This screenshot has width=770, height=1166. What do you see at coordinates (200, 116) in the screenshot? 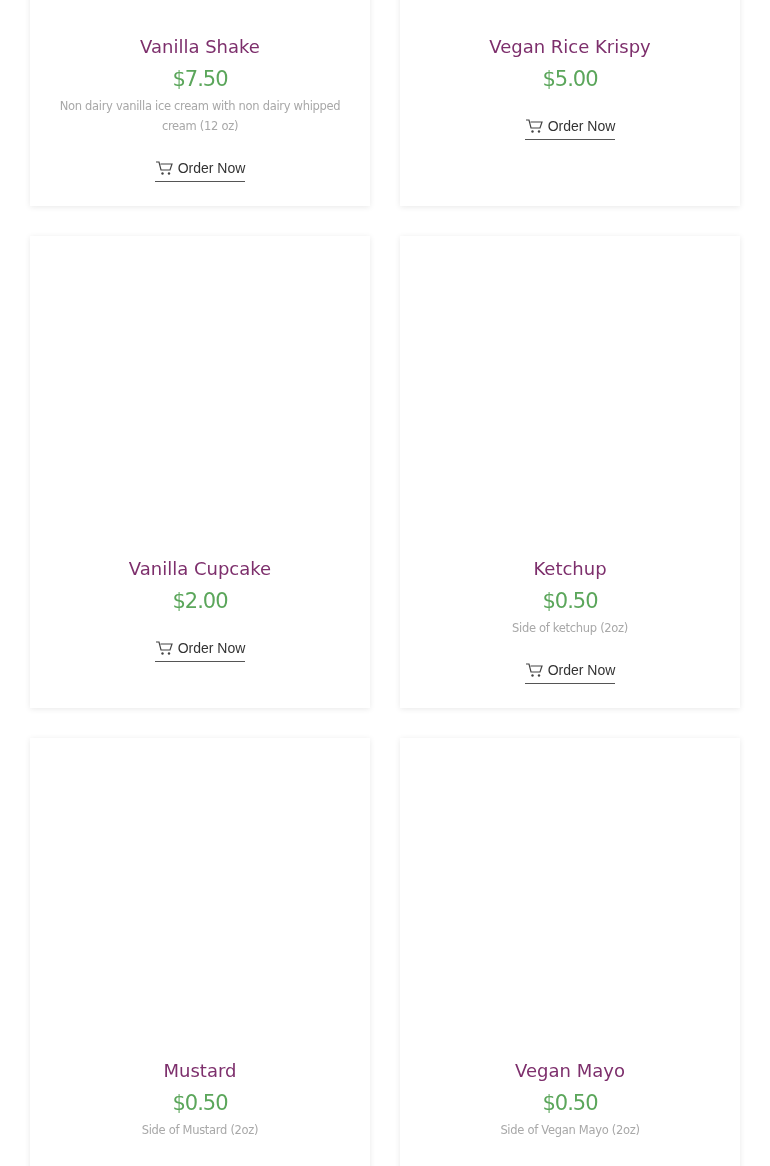
I see `product-description: Non dairy vanilla ice cream with non dairy whipped cream (12 oz)` at bounding box center [200, 116].